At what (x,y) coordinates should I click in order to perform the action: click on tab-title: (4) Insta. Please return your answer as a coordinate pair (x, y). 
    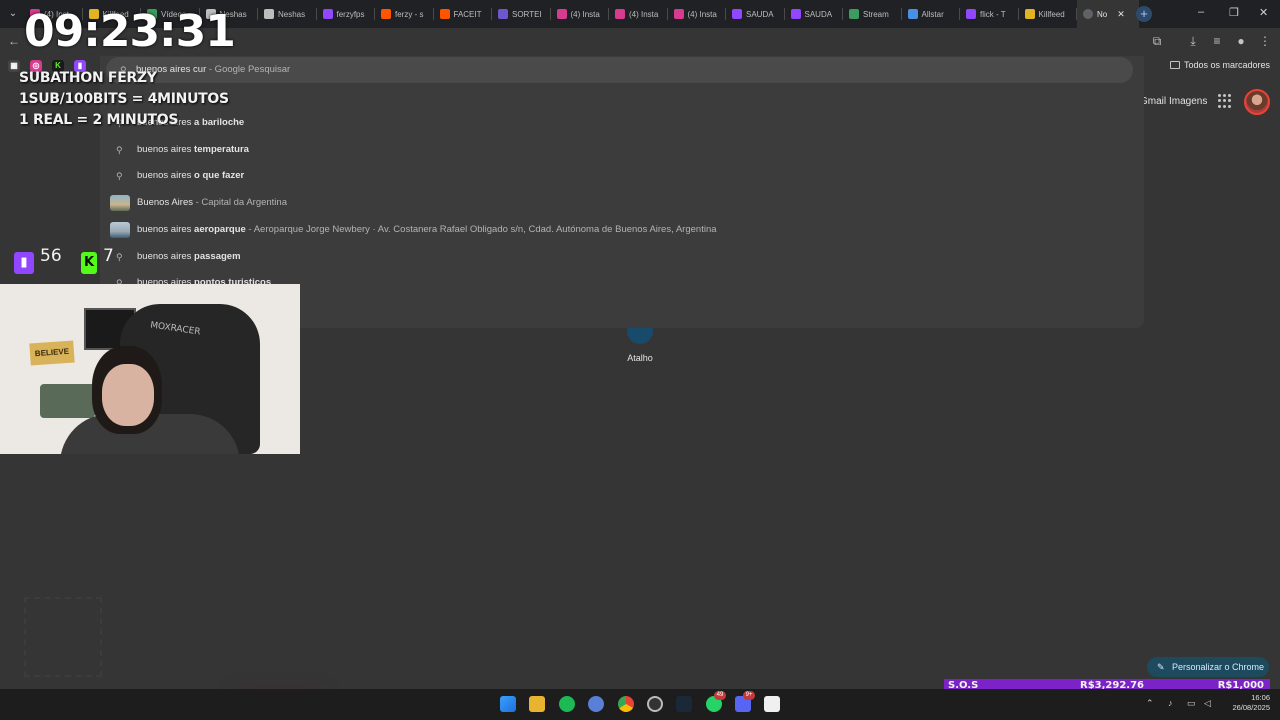
    Looking at the image, I should click on (702, 14).